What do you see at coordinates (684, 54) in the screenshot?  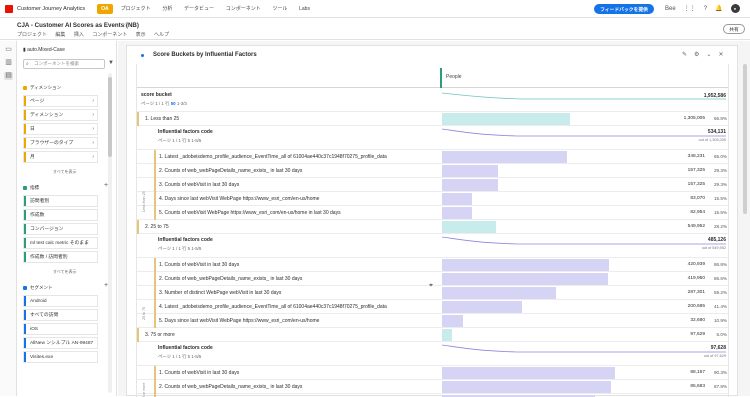 I see `edit-pencil-icon: ✎` at bounding box center [684, 54].